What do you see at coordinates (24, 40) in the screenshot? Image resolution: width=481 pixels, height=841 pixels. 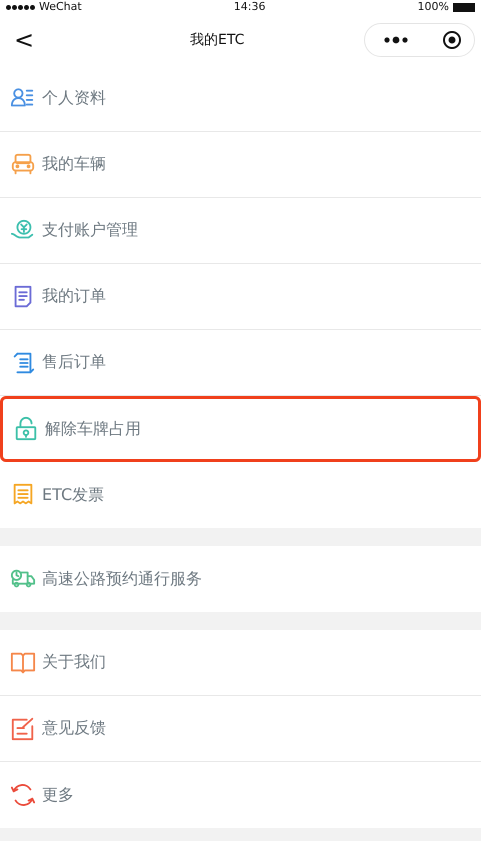 I see `back-button: <` at bounding box center [24, 40].